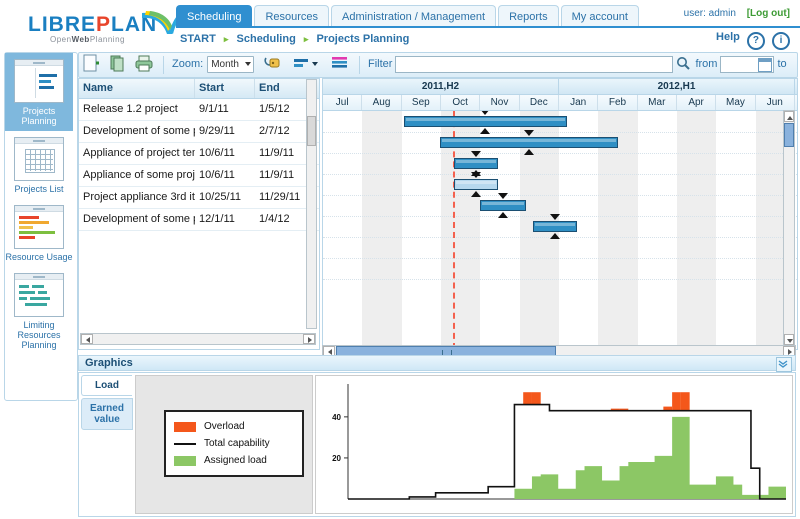 Image resolution: width=800 pixels, height=519 pixels. I want to click on gantt-vscroll-thumb, so click(789, 135).